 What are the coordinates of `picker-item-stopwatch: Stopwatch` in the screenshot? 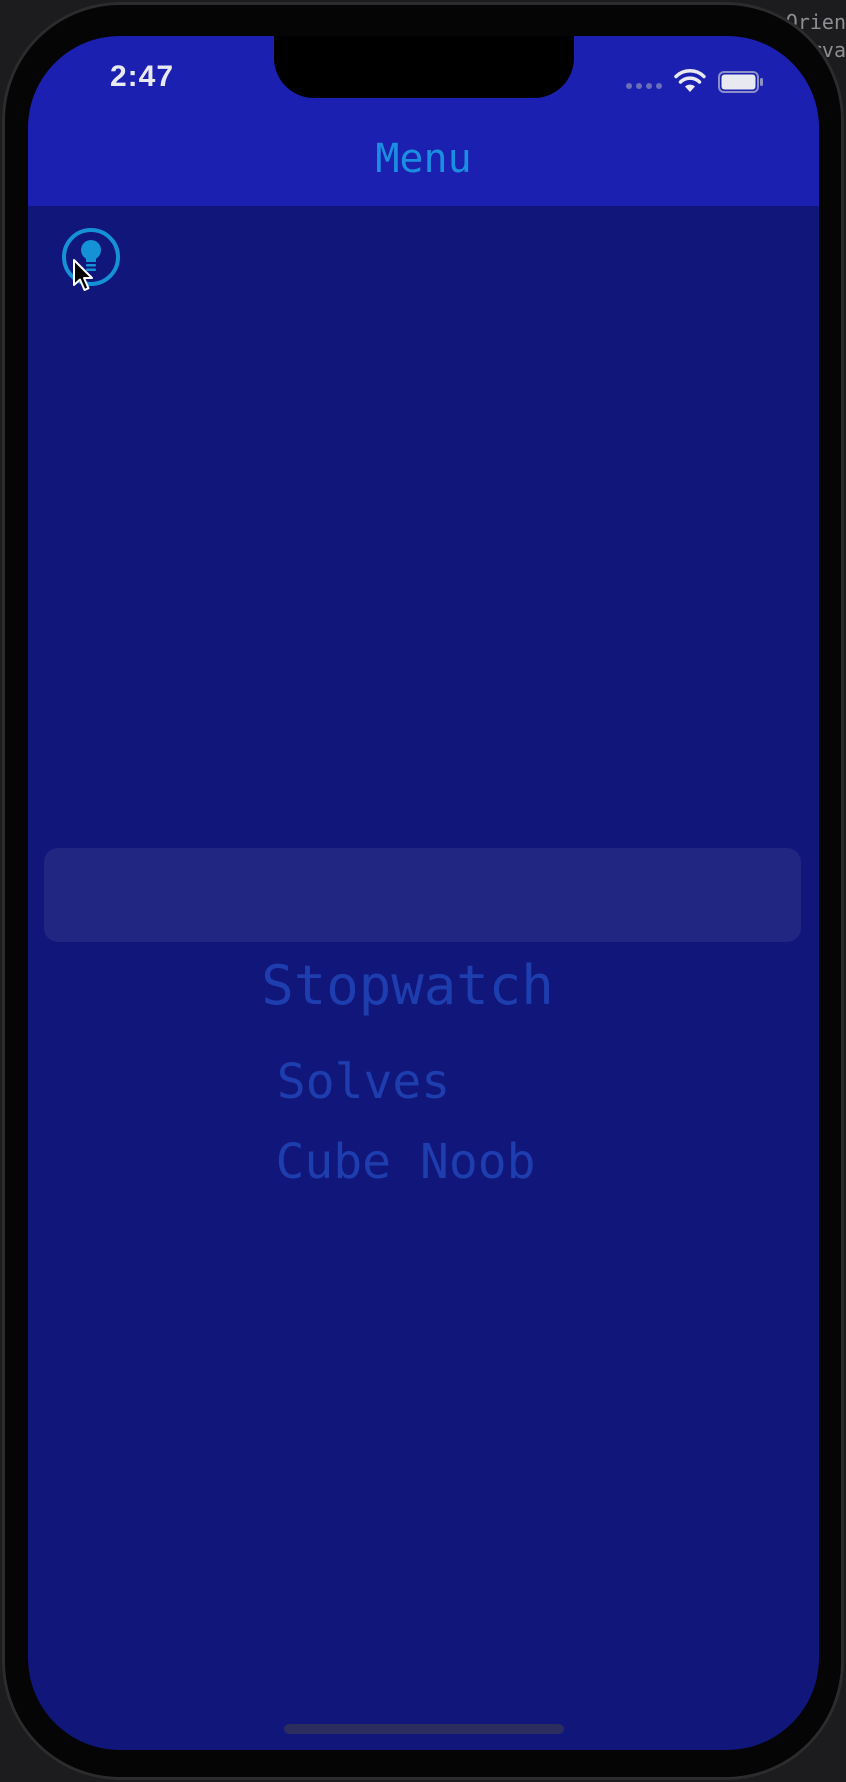 It's located at (415, 985).